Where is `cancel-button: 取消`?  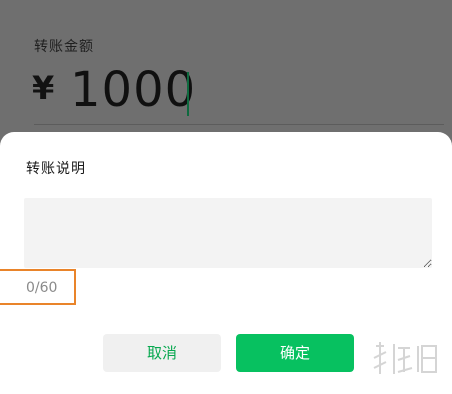
cancel-button: 取消 is located at coordinates (162, 353).